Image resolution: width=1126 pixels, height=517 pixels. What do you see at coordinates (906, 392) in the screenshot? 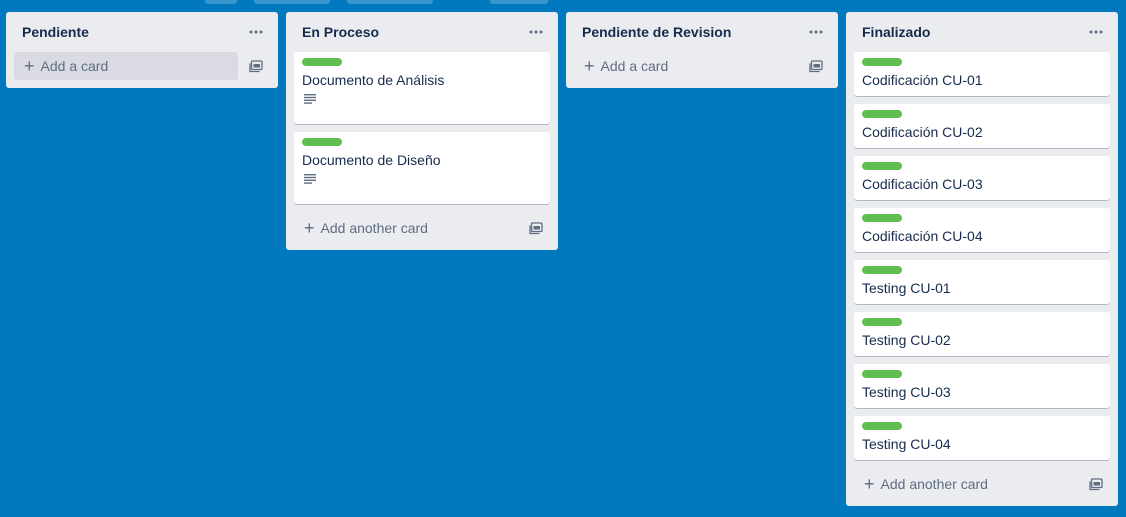
I see `card-title: Testing CU-03` at bounding box center [906, 392].